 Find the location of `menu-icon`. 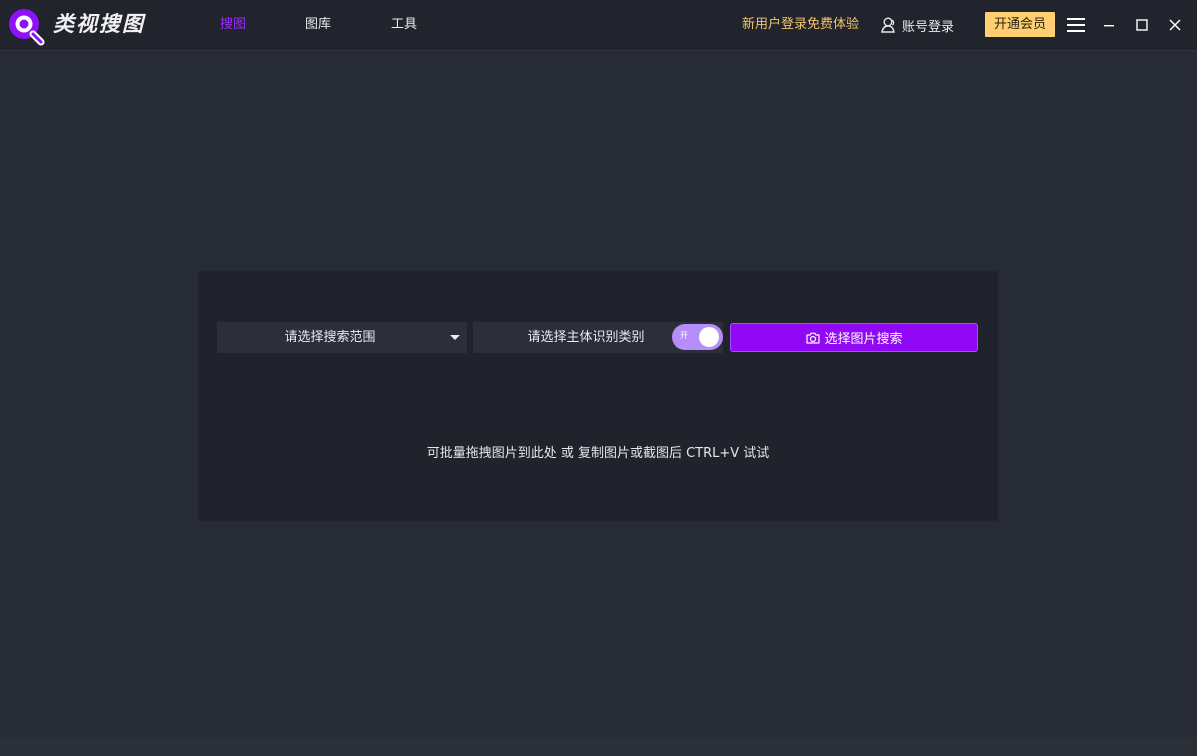

menu-icon is located at coordinates (1076, 25).